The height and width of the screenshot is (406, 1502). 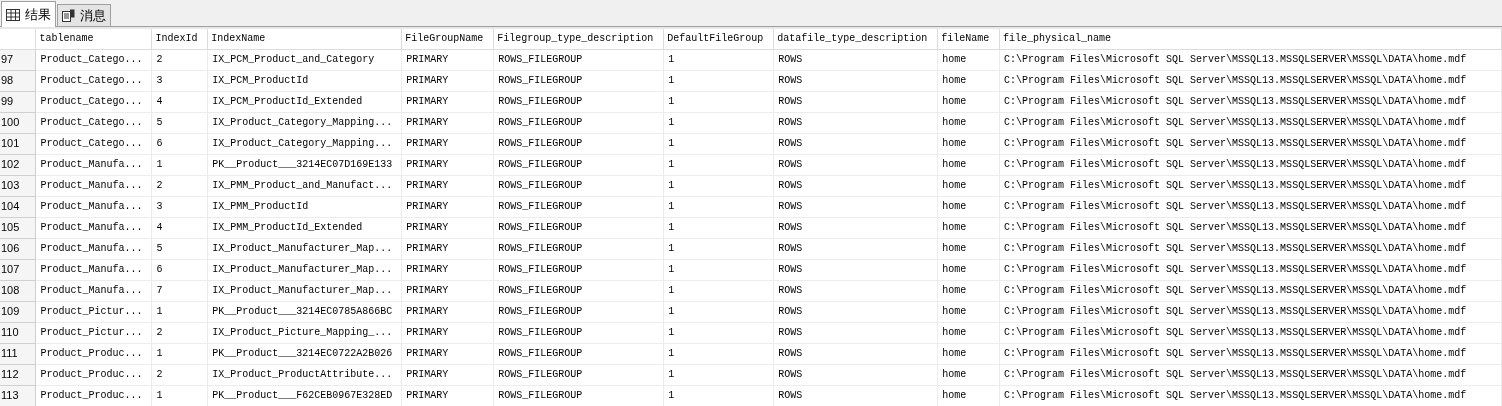 I want to click on row-number: 109, so click(x=18, y=311).